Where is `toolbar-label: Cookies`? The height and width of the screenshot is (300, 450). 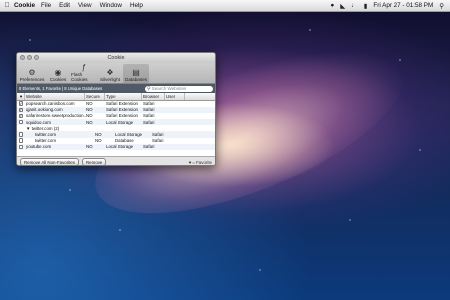 toolbar-label: Cookies is located at coordinates (58, 79).